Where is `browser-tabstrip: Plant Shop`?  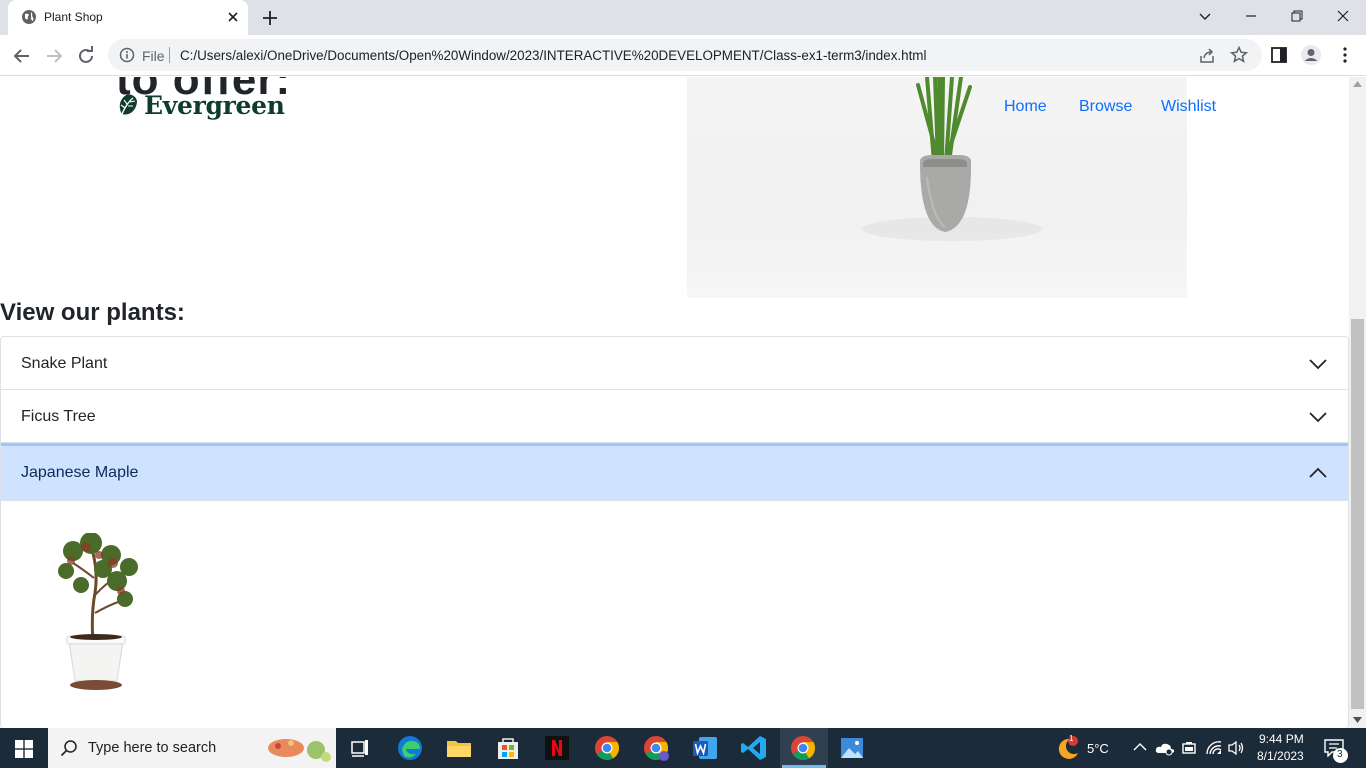
browser-tabstrip: Plant Shop is located at coordinates (683, 17).